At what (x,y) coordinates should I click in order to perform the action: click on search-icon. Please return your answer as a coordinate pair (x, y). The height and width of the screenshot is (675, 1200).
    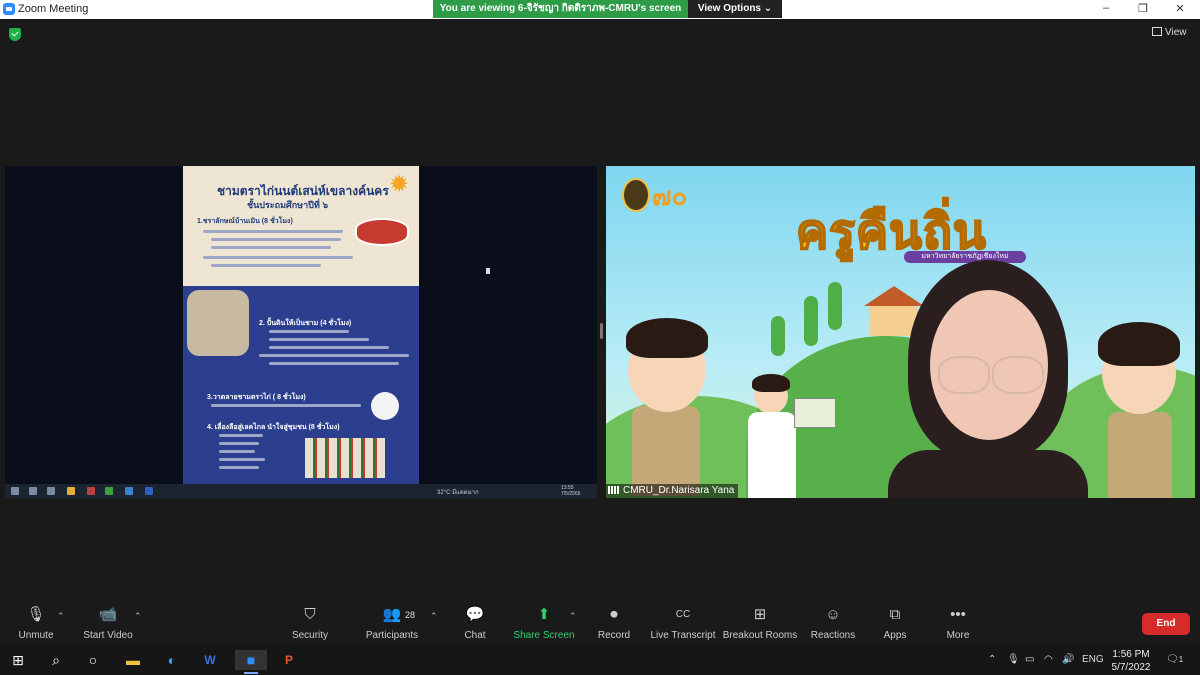
    Looking at the image, I should click on (33, 491).